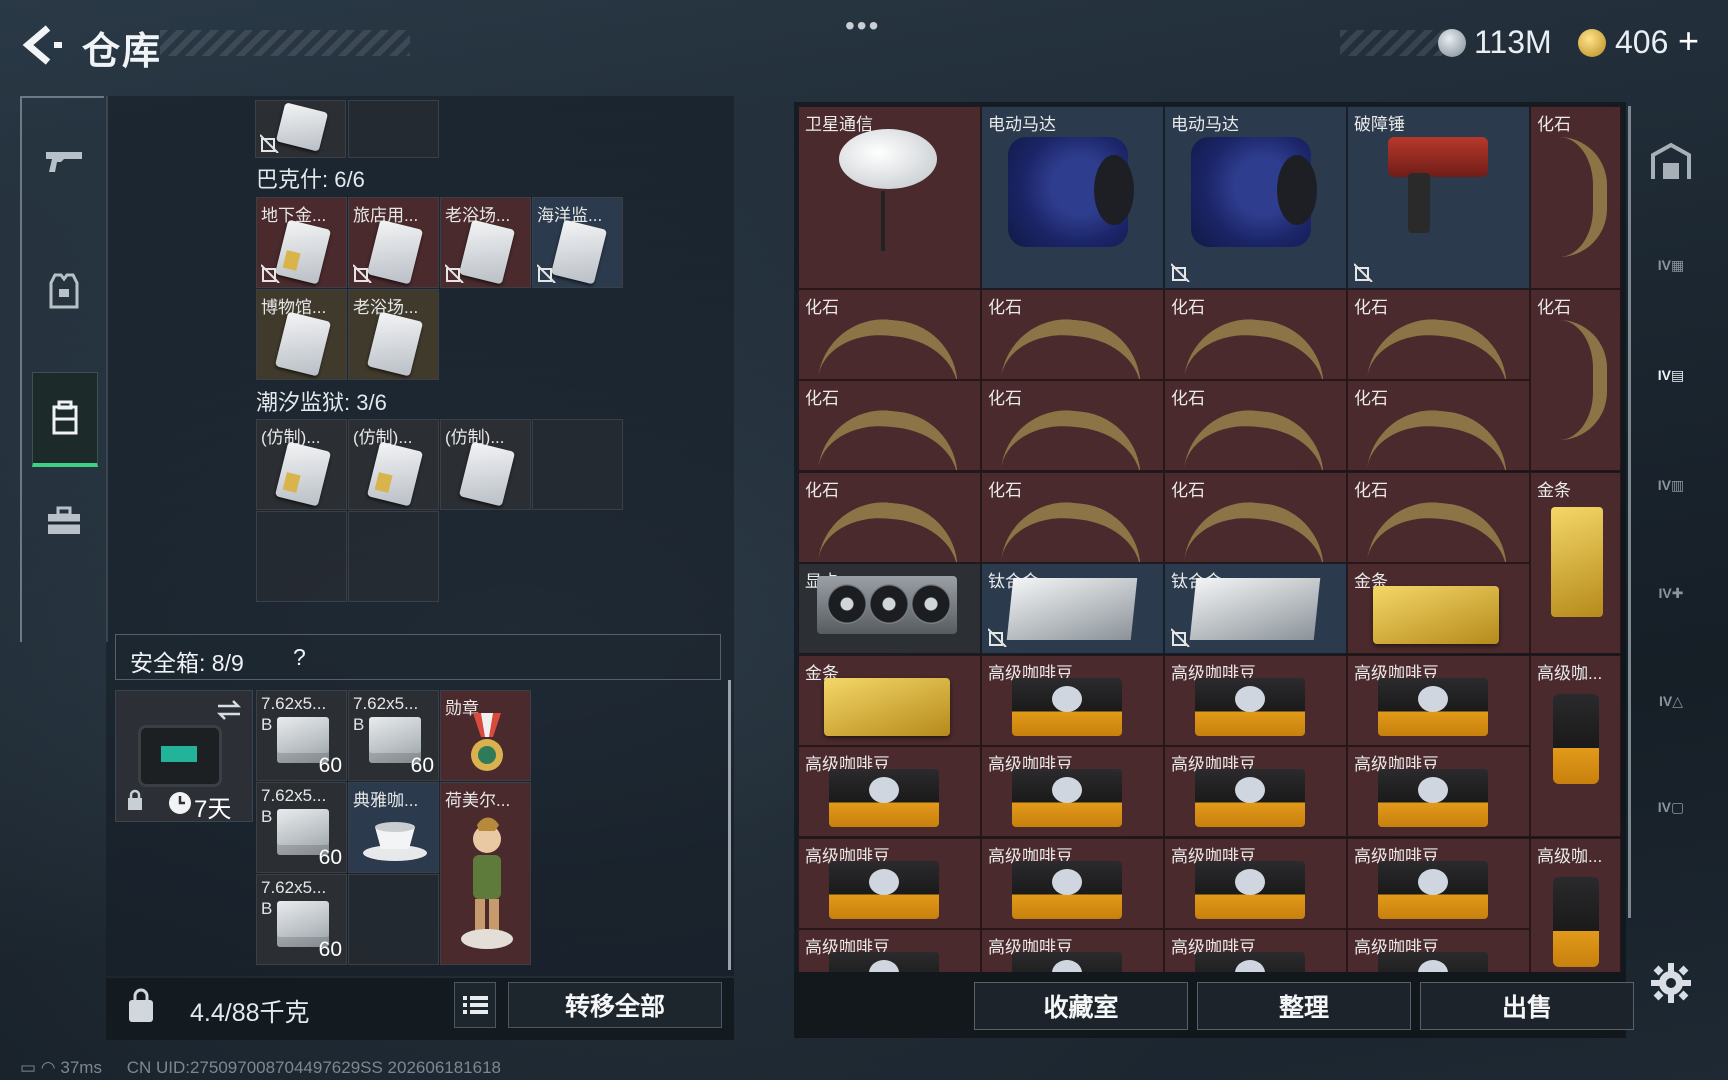 This screenshot has width=1728, height=1080. Describe the element at coordinates (889, 197) in the screenshot. I see `storage-item-cell: 卫星通信` at that location.